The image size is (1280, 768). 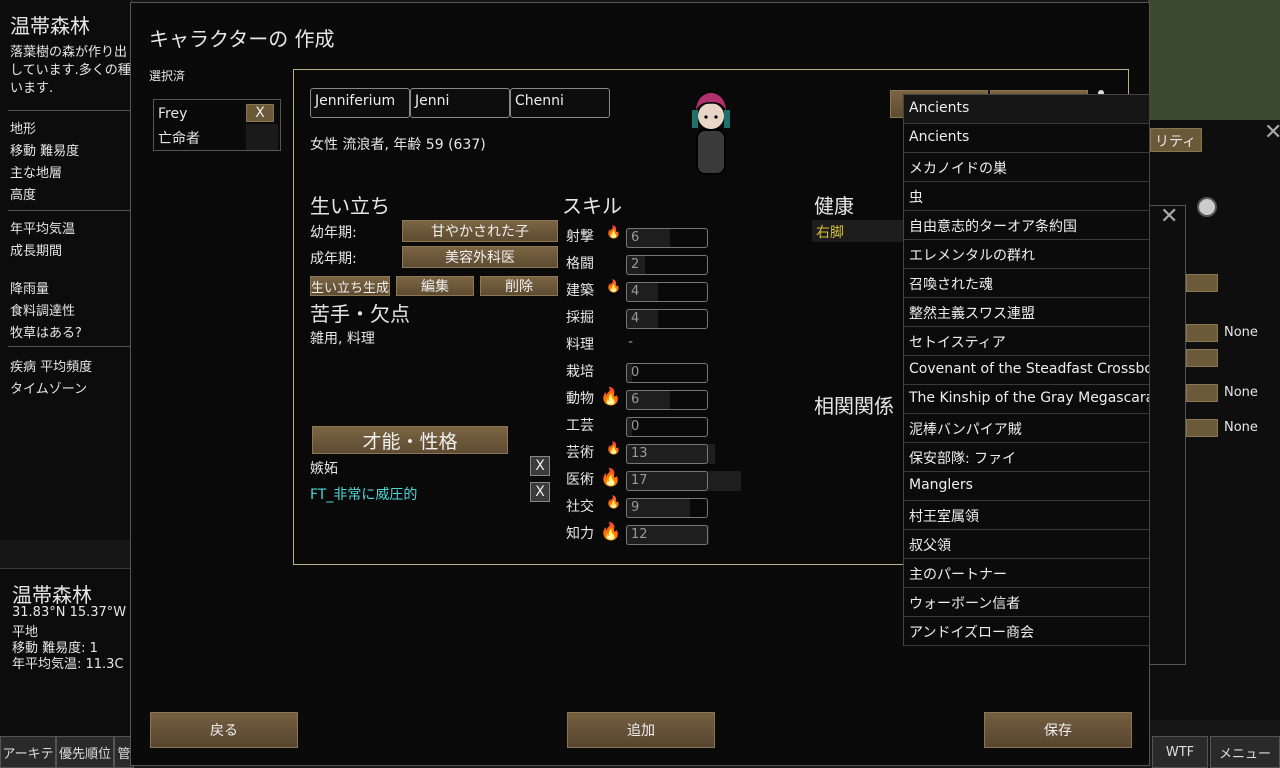 What do you see at coordinates (667, 454) in the screenshot?
I see `skill-value-input: 13` at bounding box center [667, 454].